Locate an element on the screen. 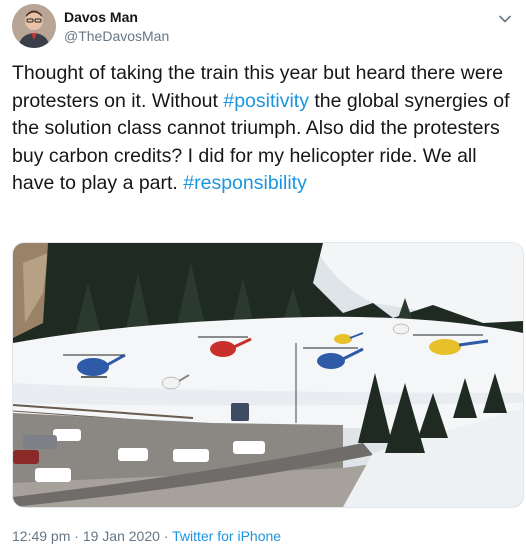 This screenshot has width=526, height=549. tweet-date: 19 Jan 2020 is located at coordinates (121, 536).